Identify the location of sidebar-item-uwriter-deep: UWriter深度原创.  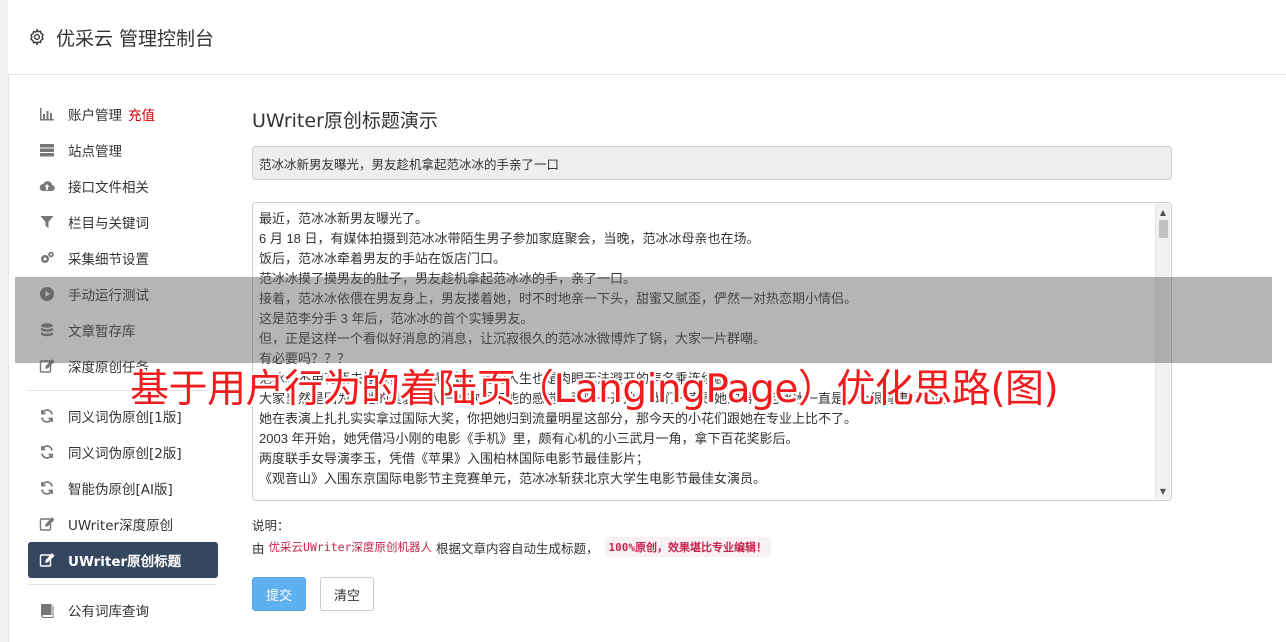
(123, 524).